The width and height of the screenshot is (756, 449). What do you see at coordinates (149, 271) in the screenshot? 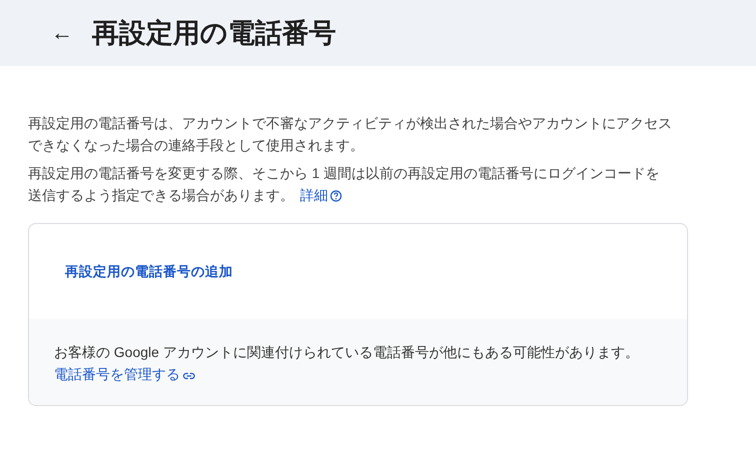
I see `add-phone-button: 再設定用の電話番号の追加` at bounding box center [149, 271].